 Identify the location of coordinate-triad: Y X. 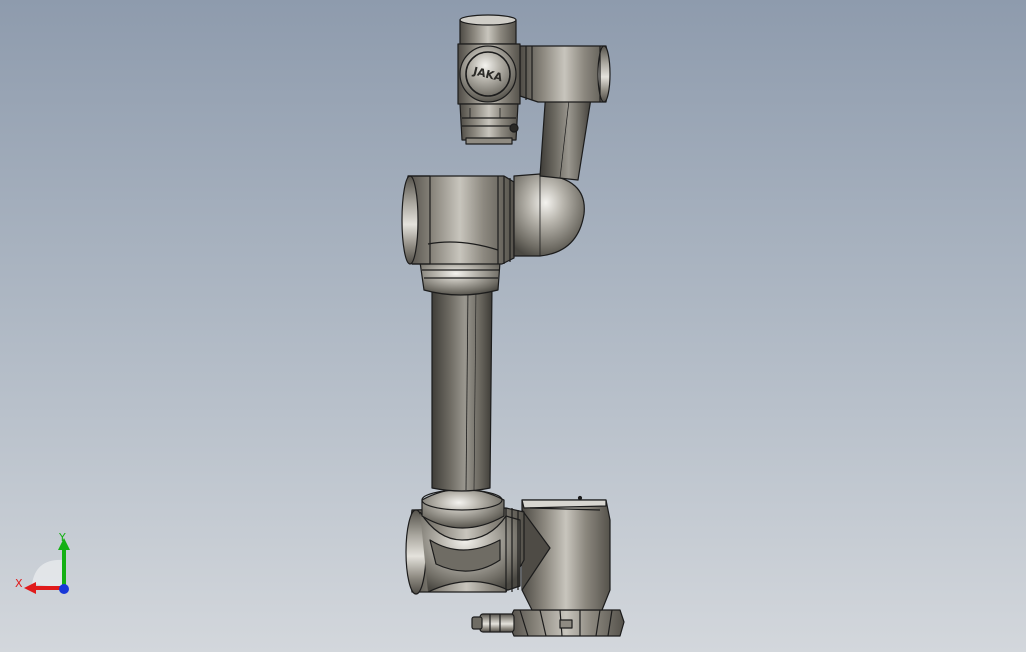
(45, 566).